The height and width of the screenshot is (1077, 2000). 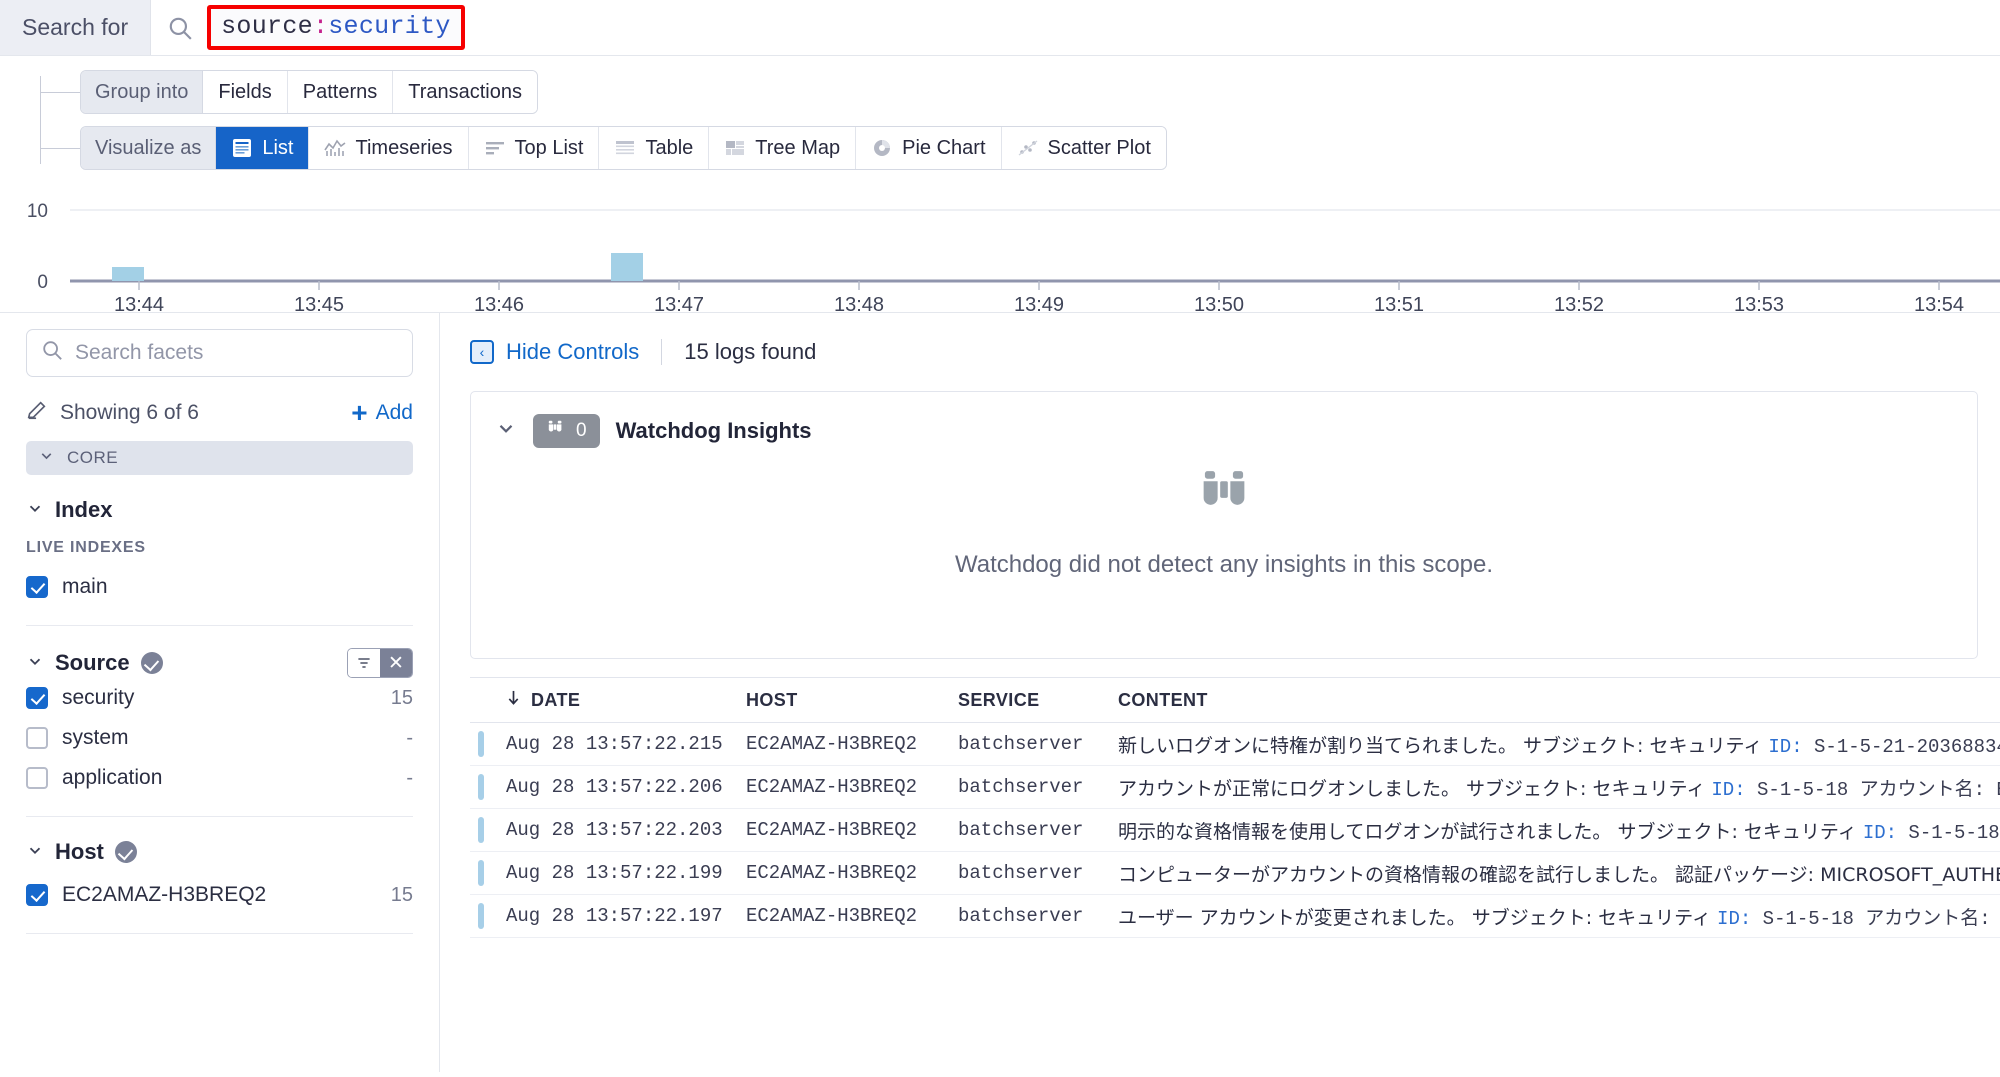 What do you see at coordinates (37, 698) in the screenshot?
I see `checkbox-security` at bounding box center [37, 698].